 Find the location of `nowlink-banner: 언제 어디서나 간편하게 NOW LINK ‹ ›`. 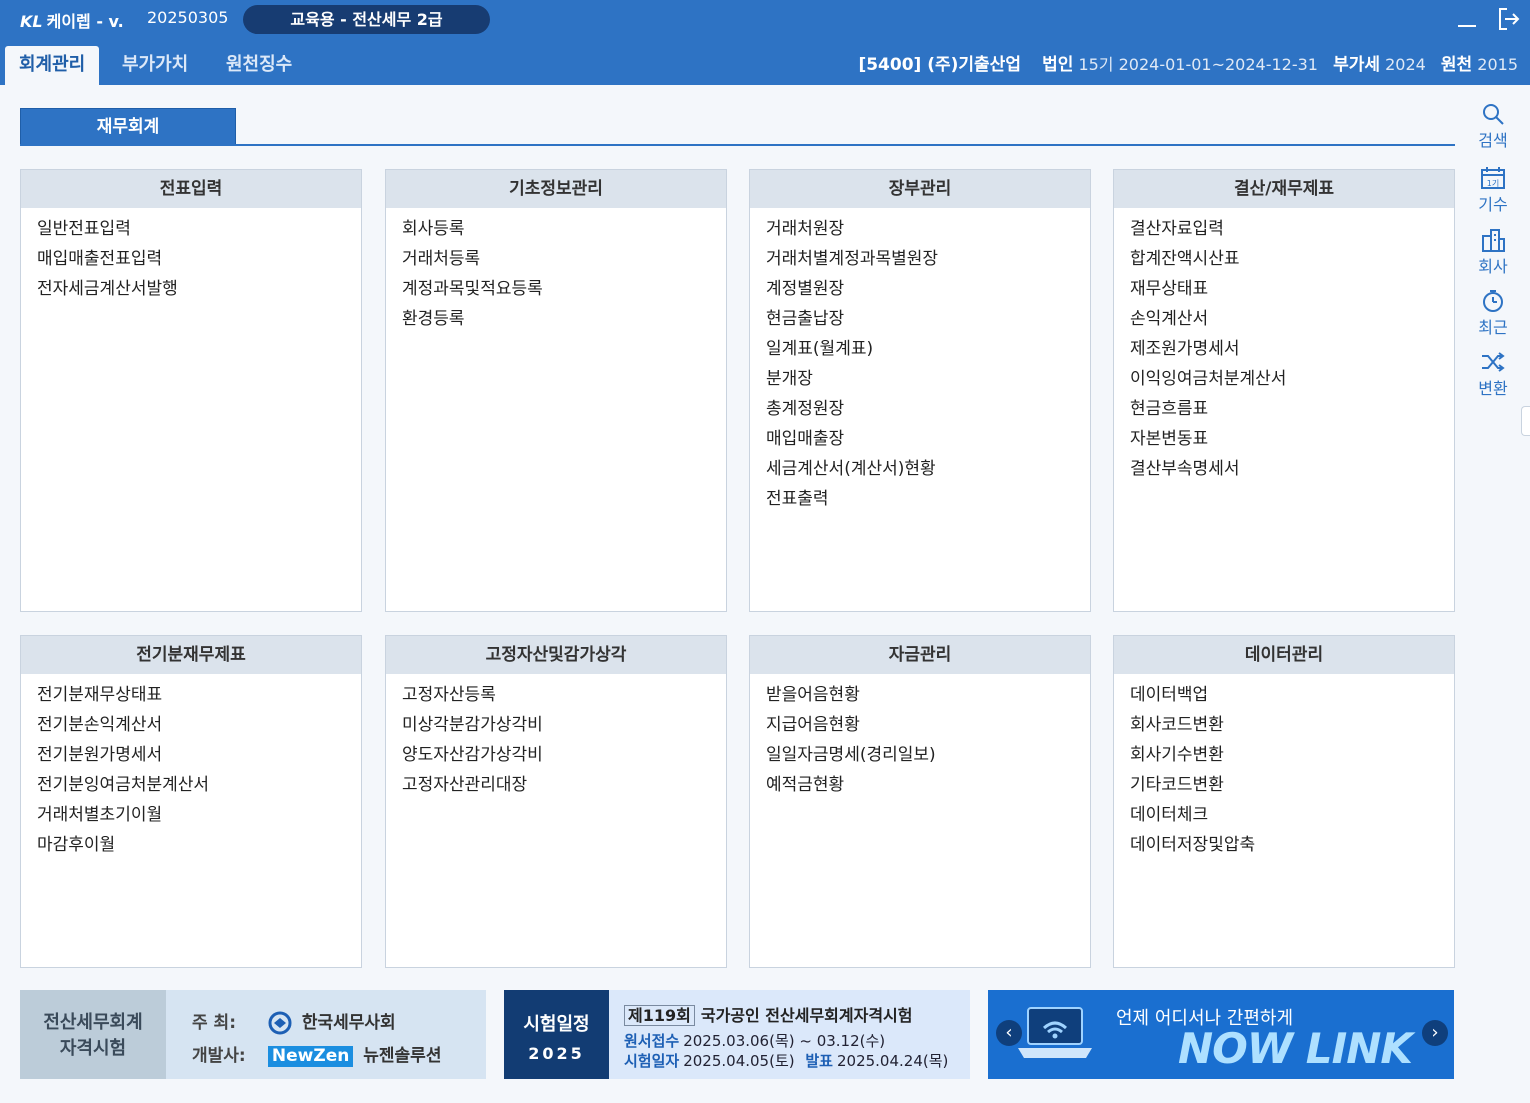

nowlink-banner: 언제 어디서나 간편하게 NOW LINK ‹ › is located at coordinates (1221, 1034).